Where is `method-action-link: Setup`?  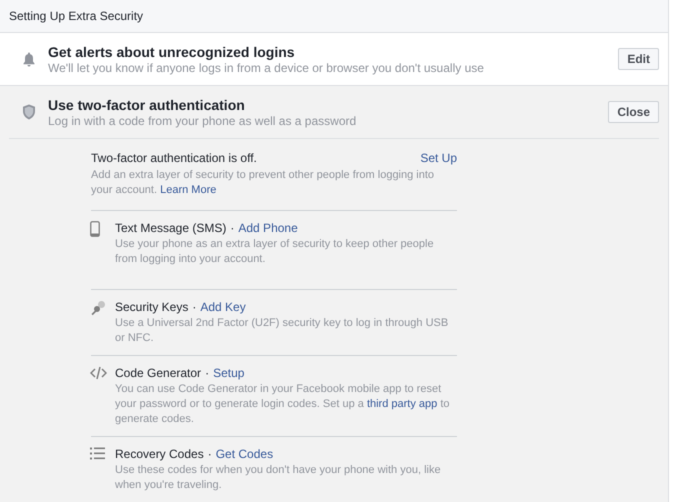 method-action-link: Setup is located at coordinates (228, 373).